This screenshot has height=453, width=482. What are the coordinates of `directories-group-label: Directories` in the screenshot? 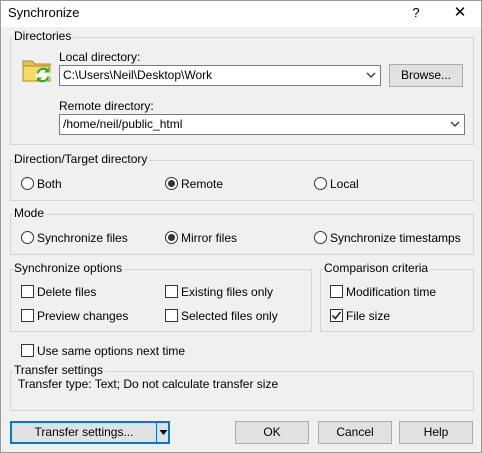 It's located at (43, 36).